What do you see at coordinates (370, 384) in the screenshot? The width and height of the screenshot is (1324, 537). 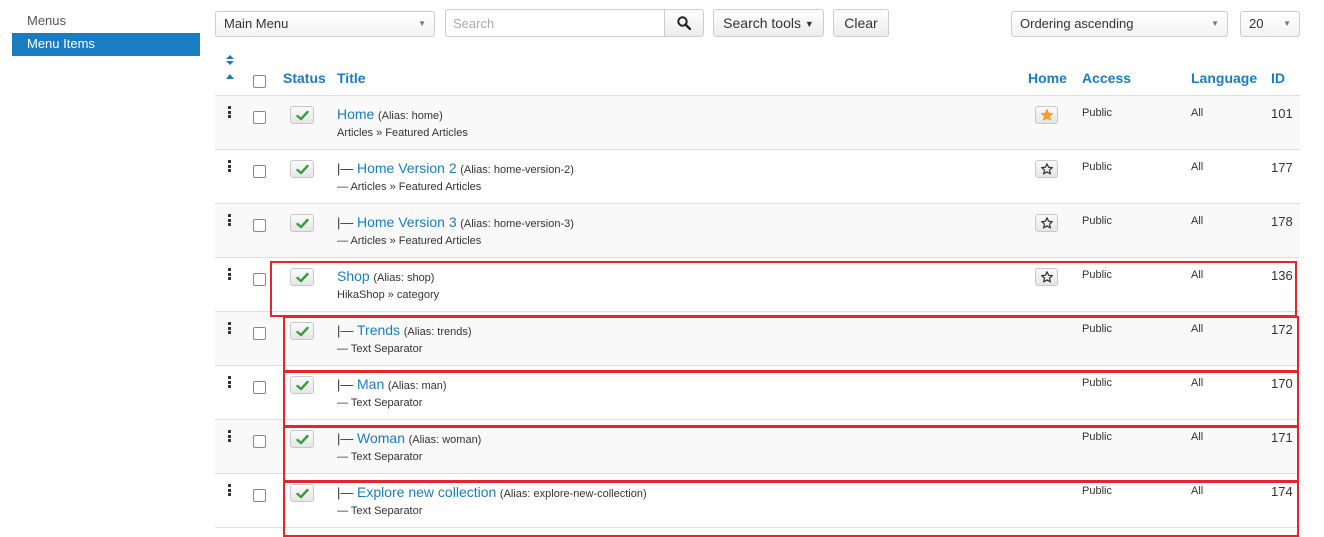 I see `menu-item-title-link: Man` at bounding box center [370, 384].